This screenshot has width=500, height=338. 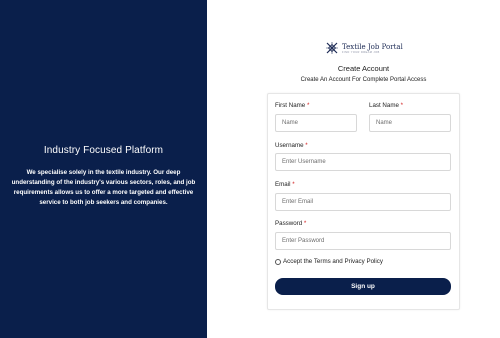 I want to click on terms-option: Accept the Terms and Privacy Policy, so click(x=329, y=261).